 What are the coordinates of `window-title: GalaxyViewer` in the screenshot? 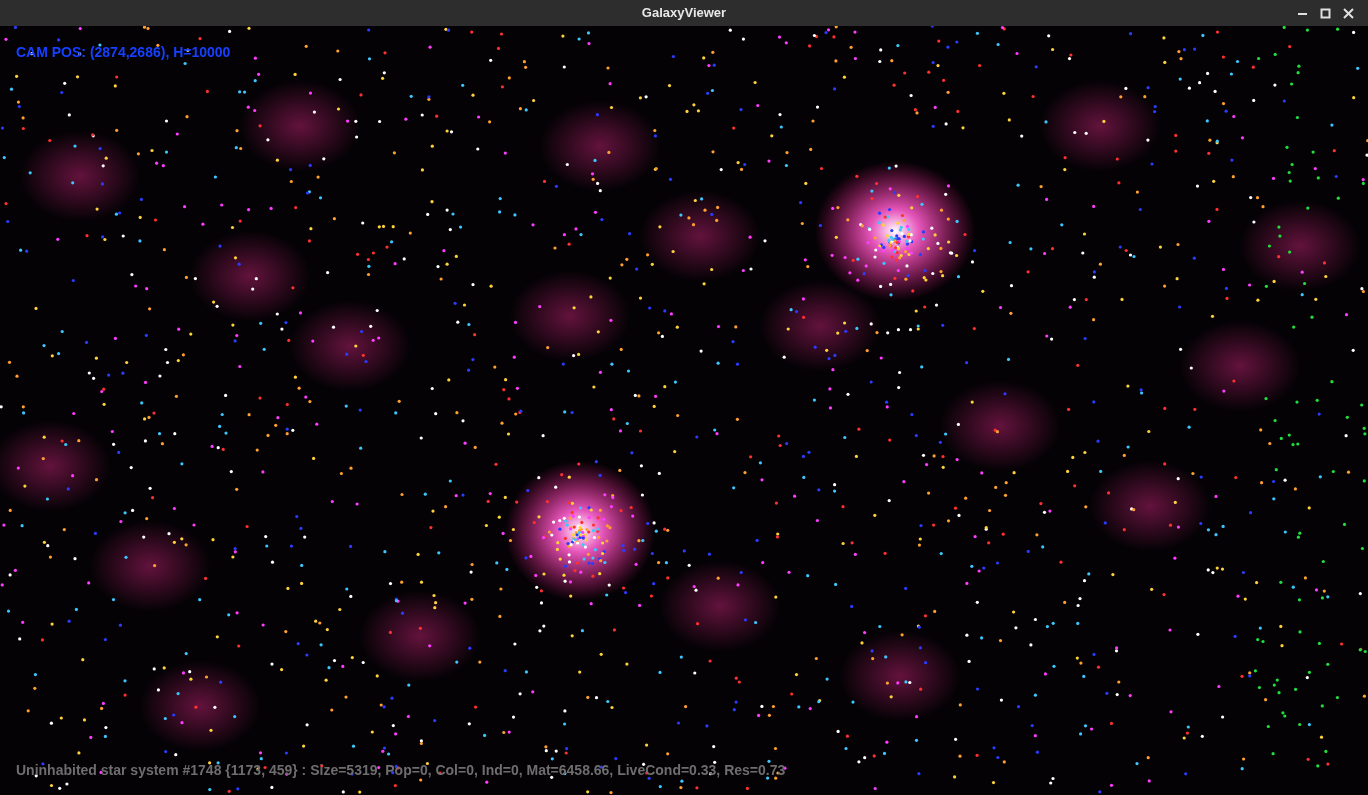 It's located at (684, 13).